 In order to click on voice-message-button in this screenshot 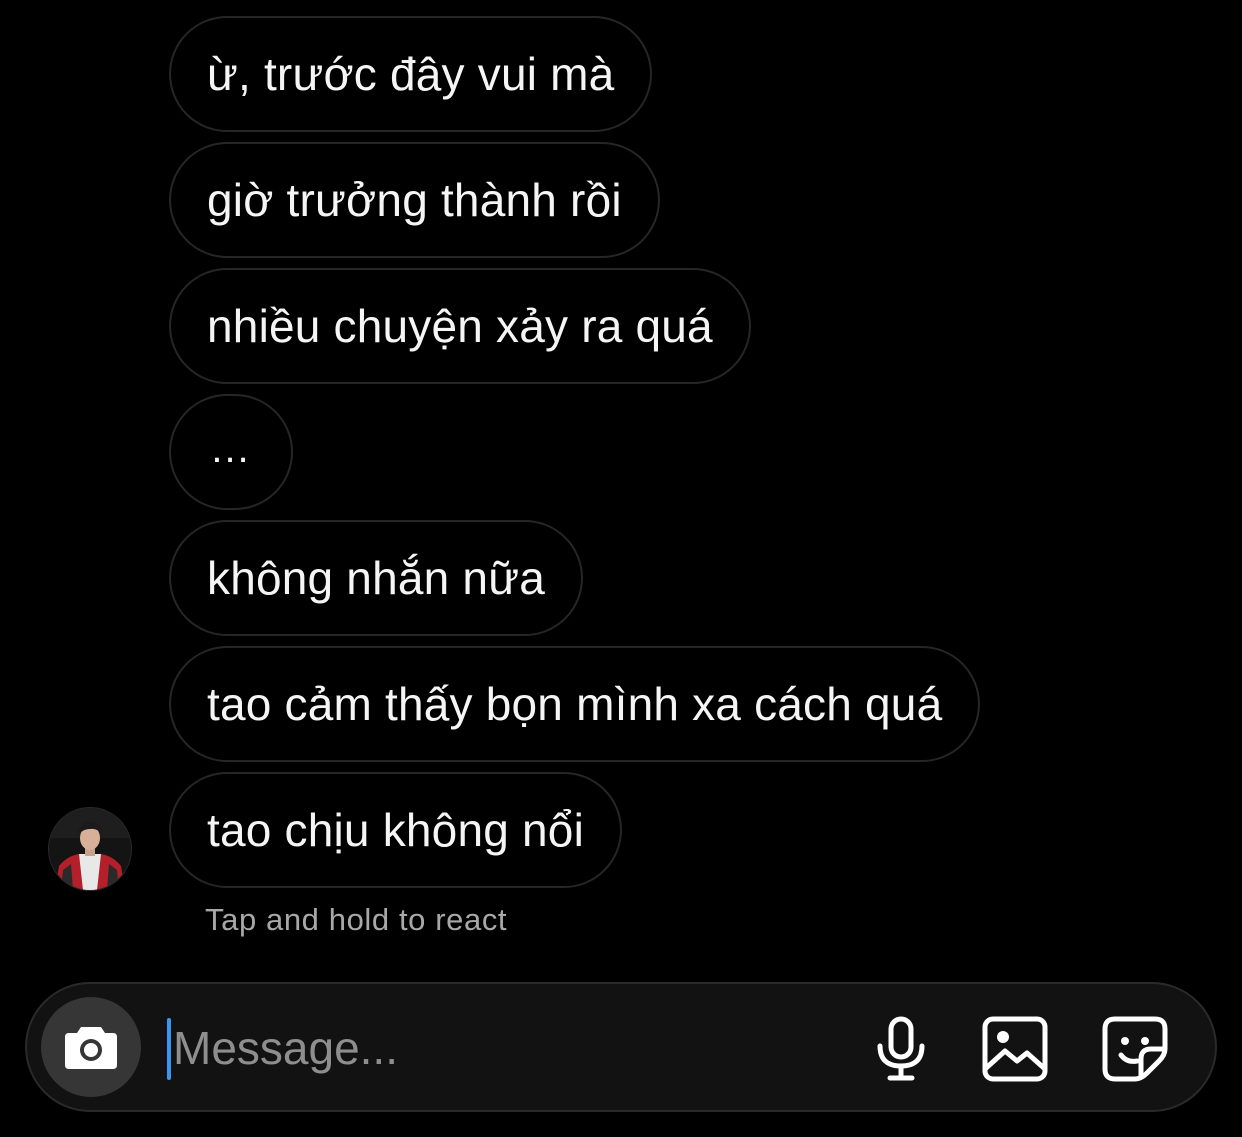, I will do `click(901, 1049)`.